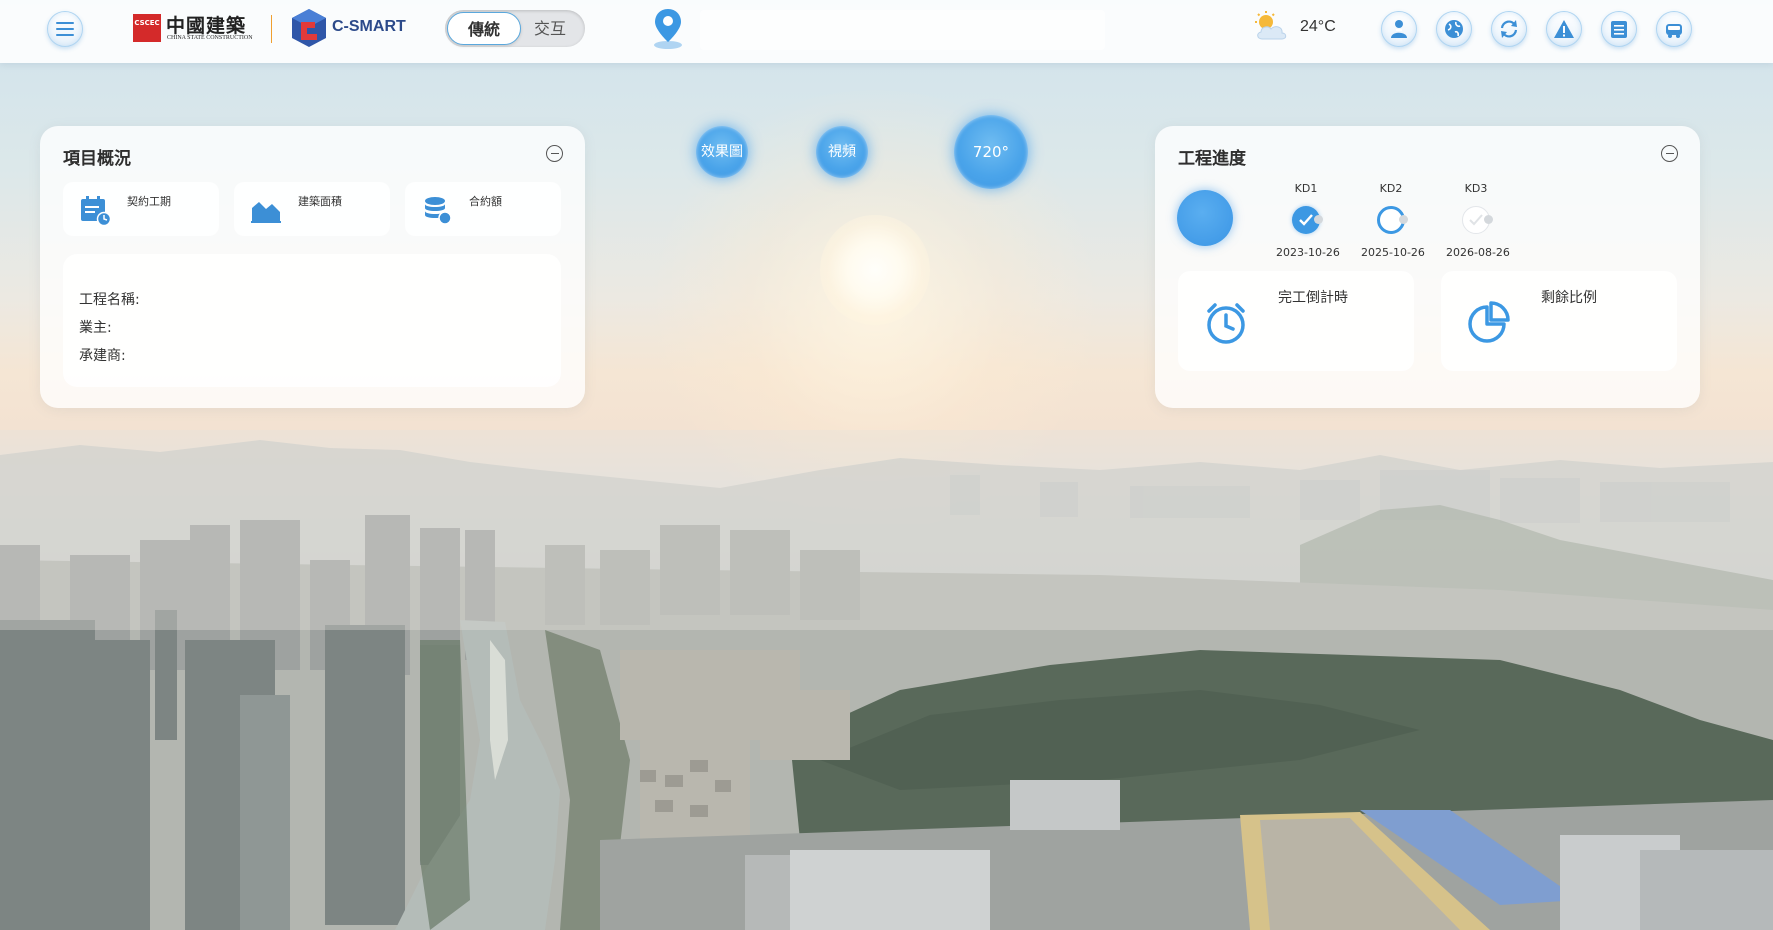 Image resolution: width=1773 pixels, height=930 pixels. Describe the element at coordinates (1478, 252) in the screenshot. I see `milestone-date: 2026-08-26` at that location.